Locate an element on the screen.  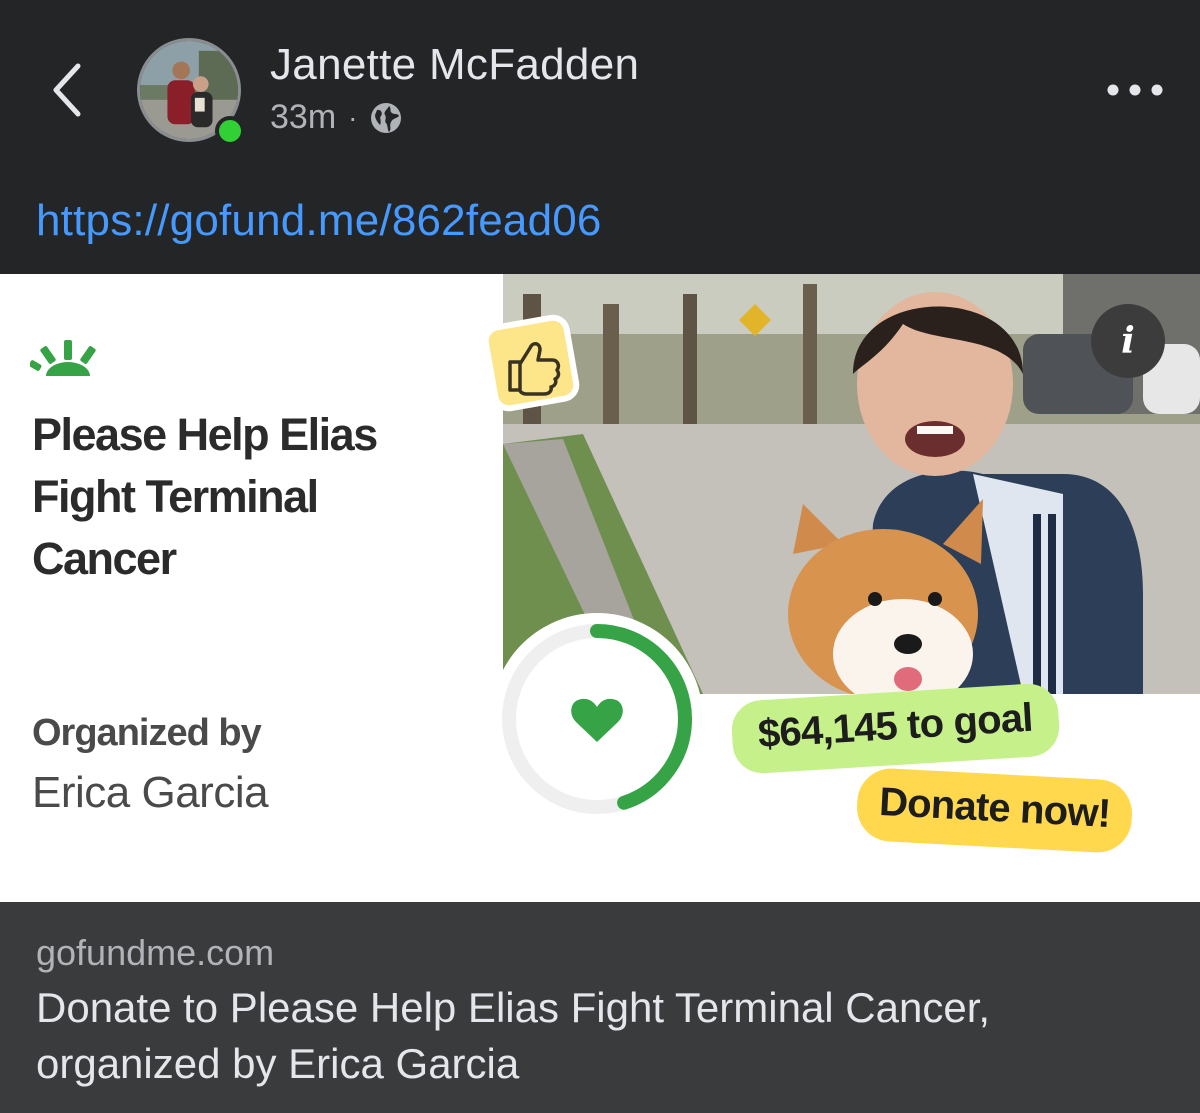
globe-icon is located at coordinates (386, 117).